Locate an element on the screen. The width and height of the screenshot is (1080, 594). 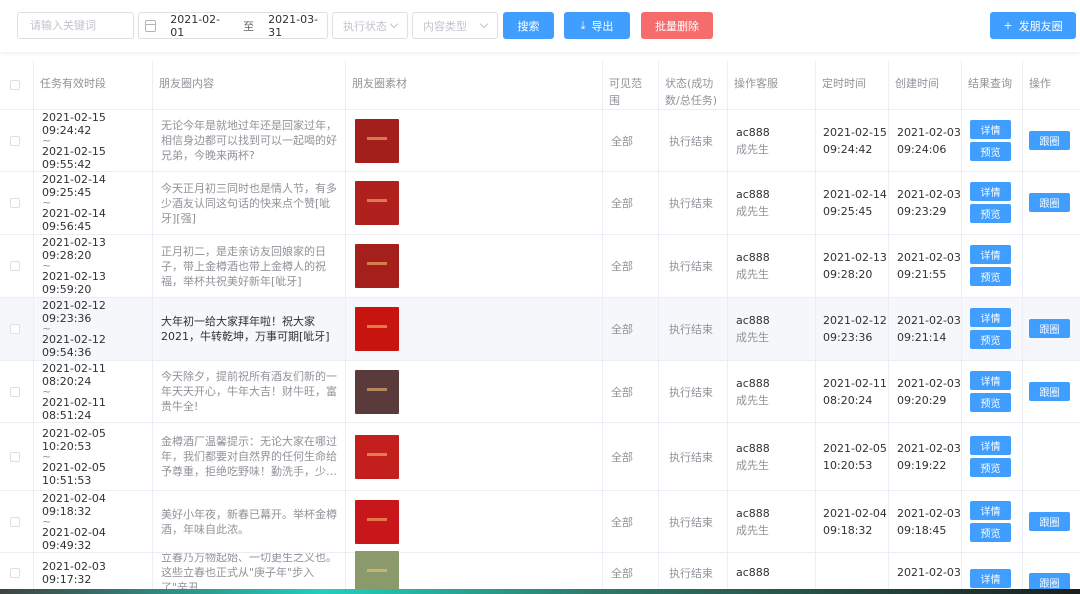
status-select: 执行状态 is located at coordinates (370, 25).